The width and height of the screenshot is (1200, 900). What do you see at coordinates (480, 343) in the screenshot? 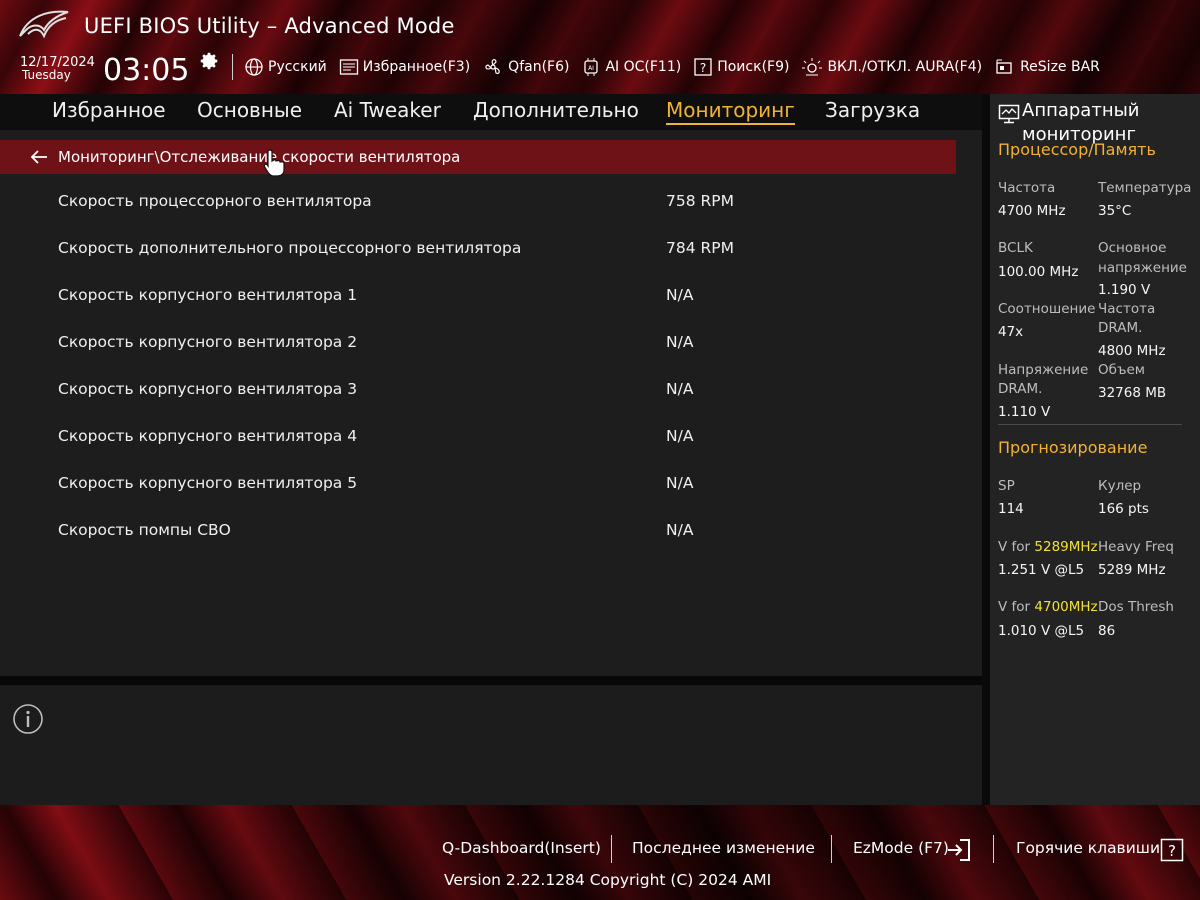
I see `fan-row-chassis-2: Скорость корпусного вентилятора 2 N/A` at bounding box center [480, 343].